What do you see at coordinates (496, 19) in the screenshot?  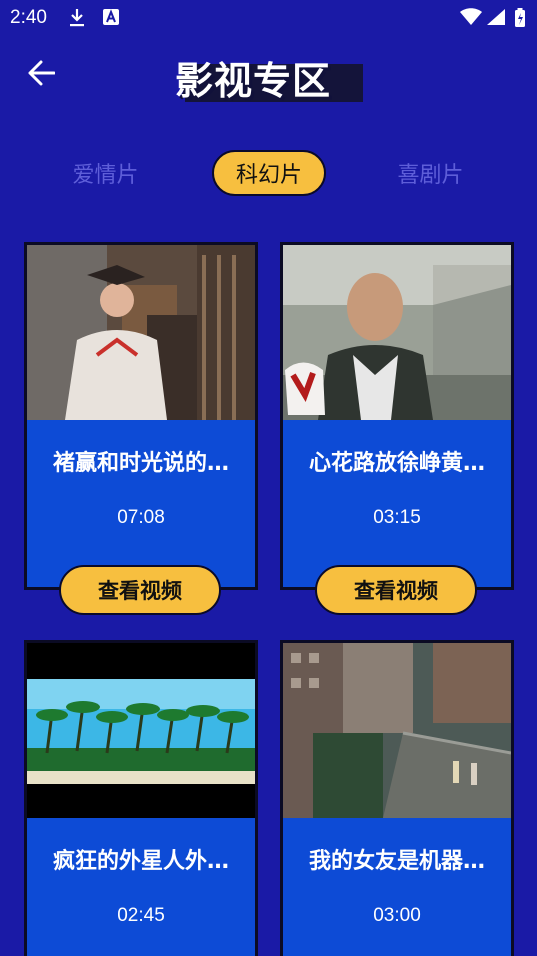 I see `signal-icon` at bounding box center [496, 19].